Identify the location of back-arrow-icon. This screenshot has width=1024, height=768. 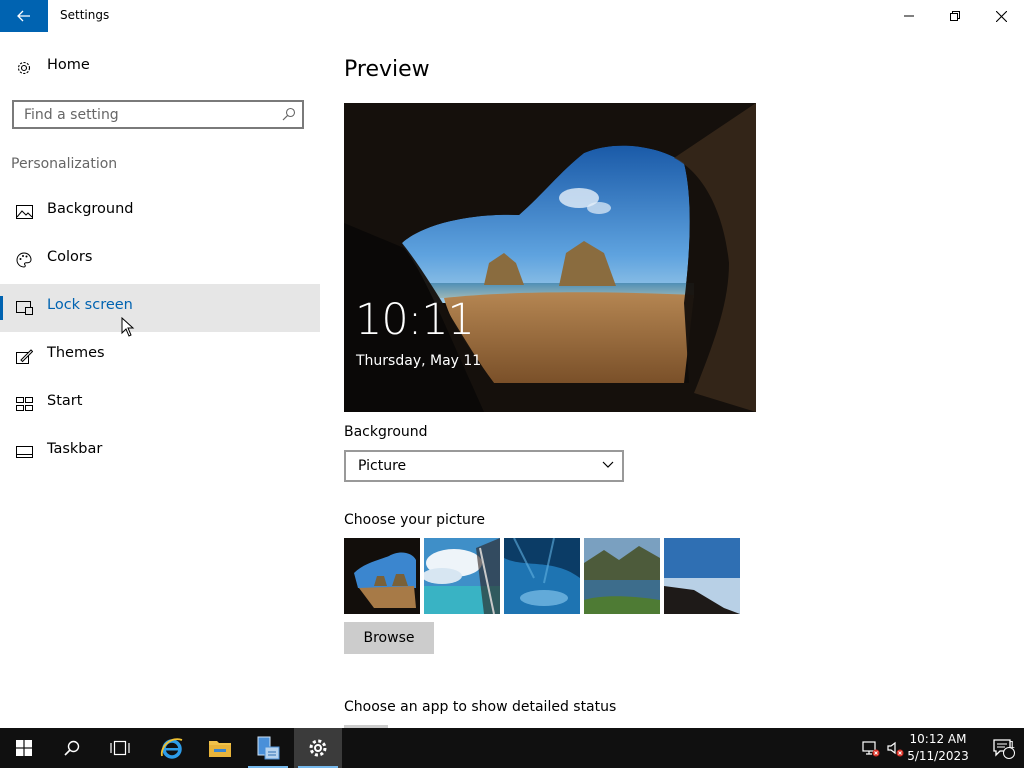
(23, 16).